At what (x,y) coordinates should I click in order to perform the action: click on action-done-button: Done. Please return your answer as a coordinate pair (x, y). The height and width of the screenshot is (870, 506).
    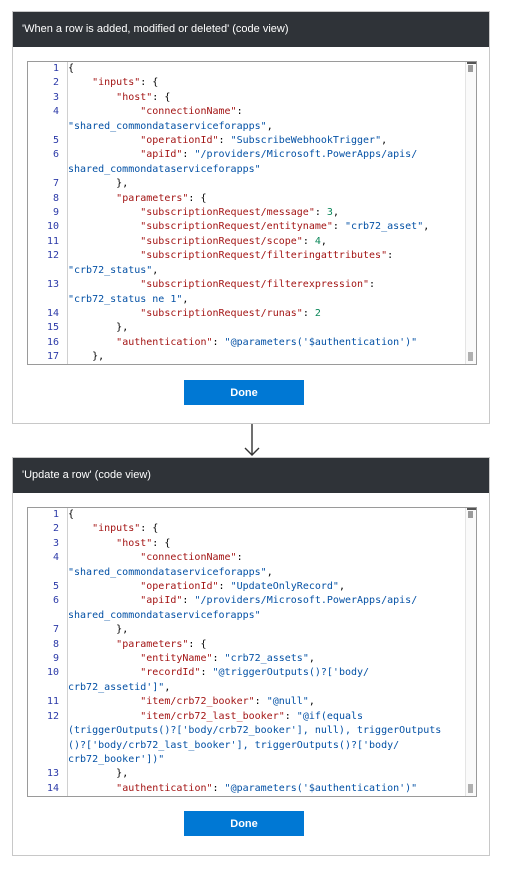
    Looking at the image, I should click on (244, 823).